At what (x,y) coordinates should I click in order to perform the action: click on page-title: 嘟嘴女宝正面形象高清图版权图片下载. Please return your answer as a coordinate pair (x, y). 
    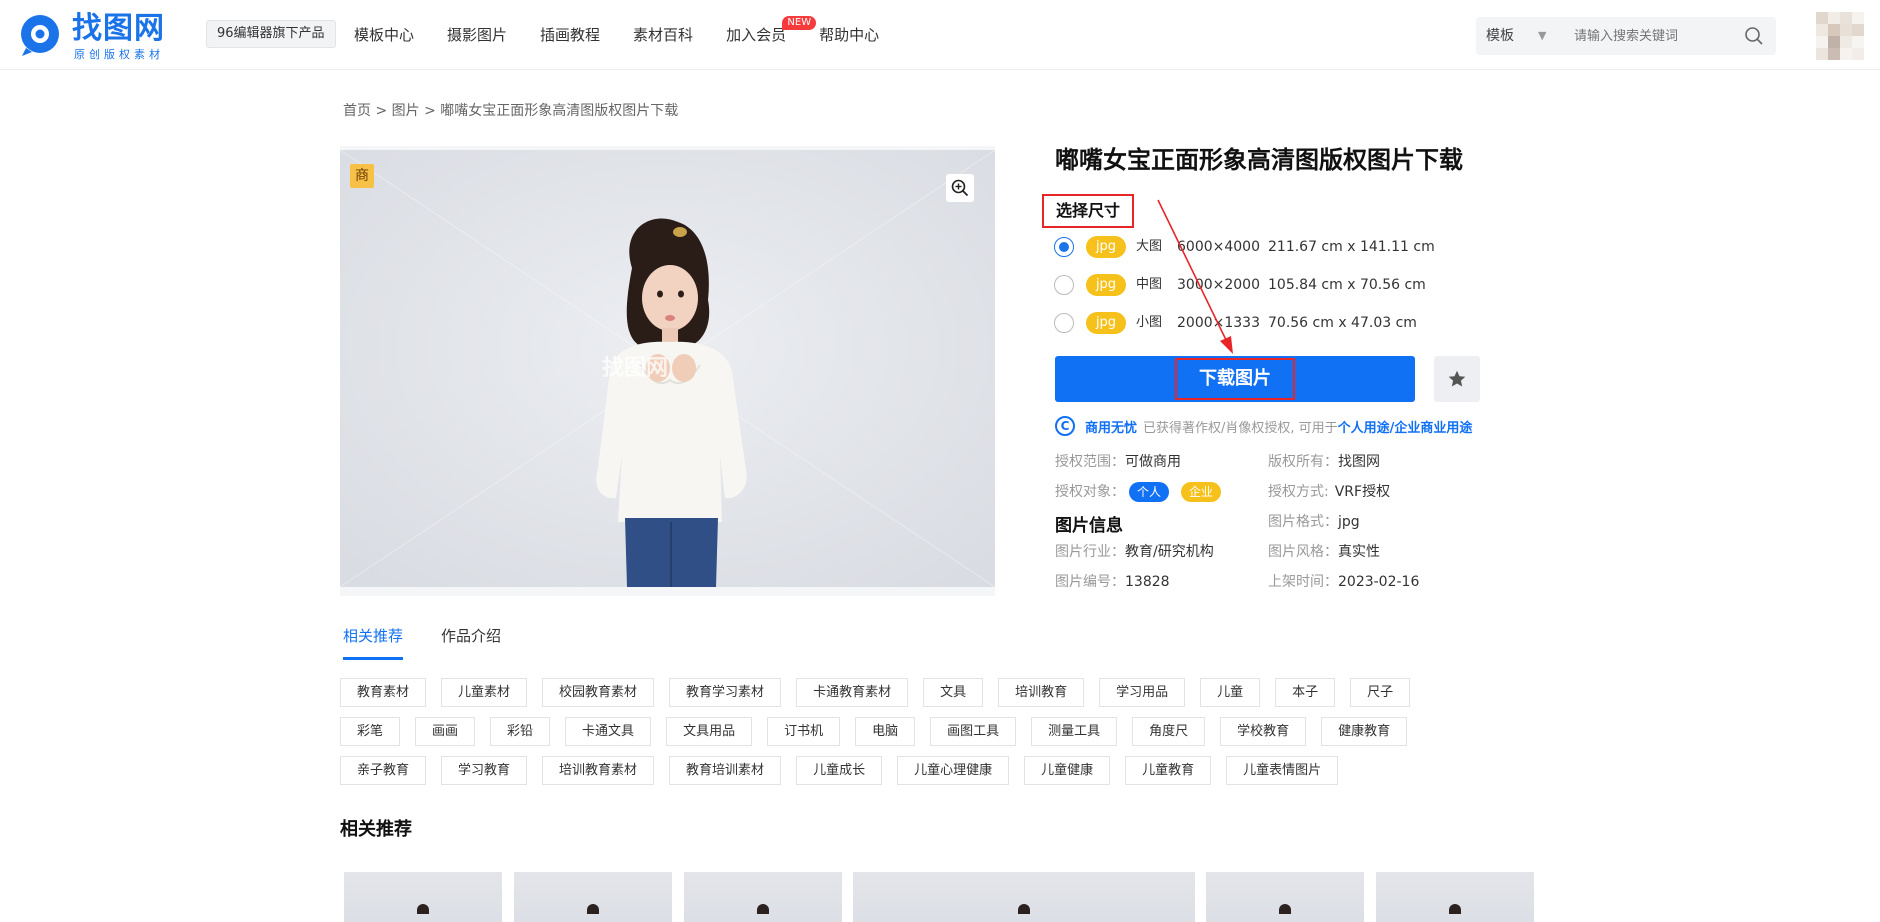
    Looking at the image, I should click on (1259, 160).